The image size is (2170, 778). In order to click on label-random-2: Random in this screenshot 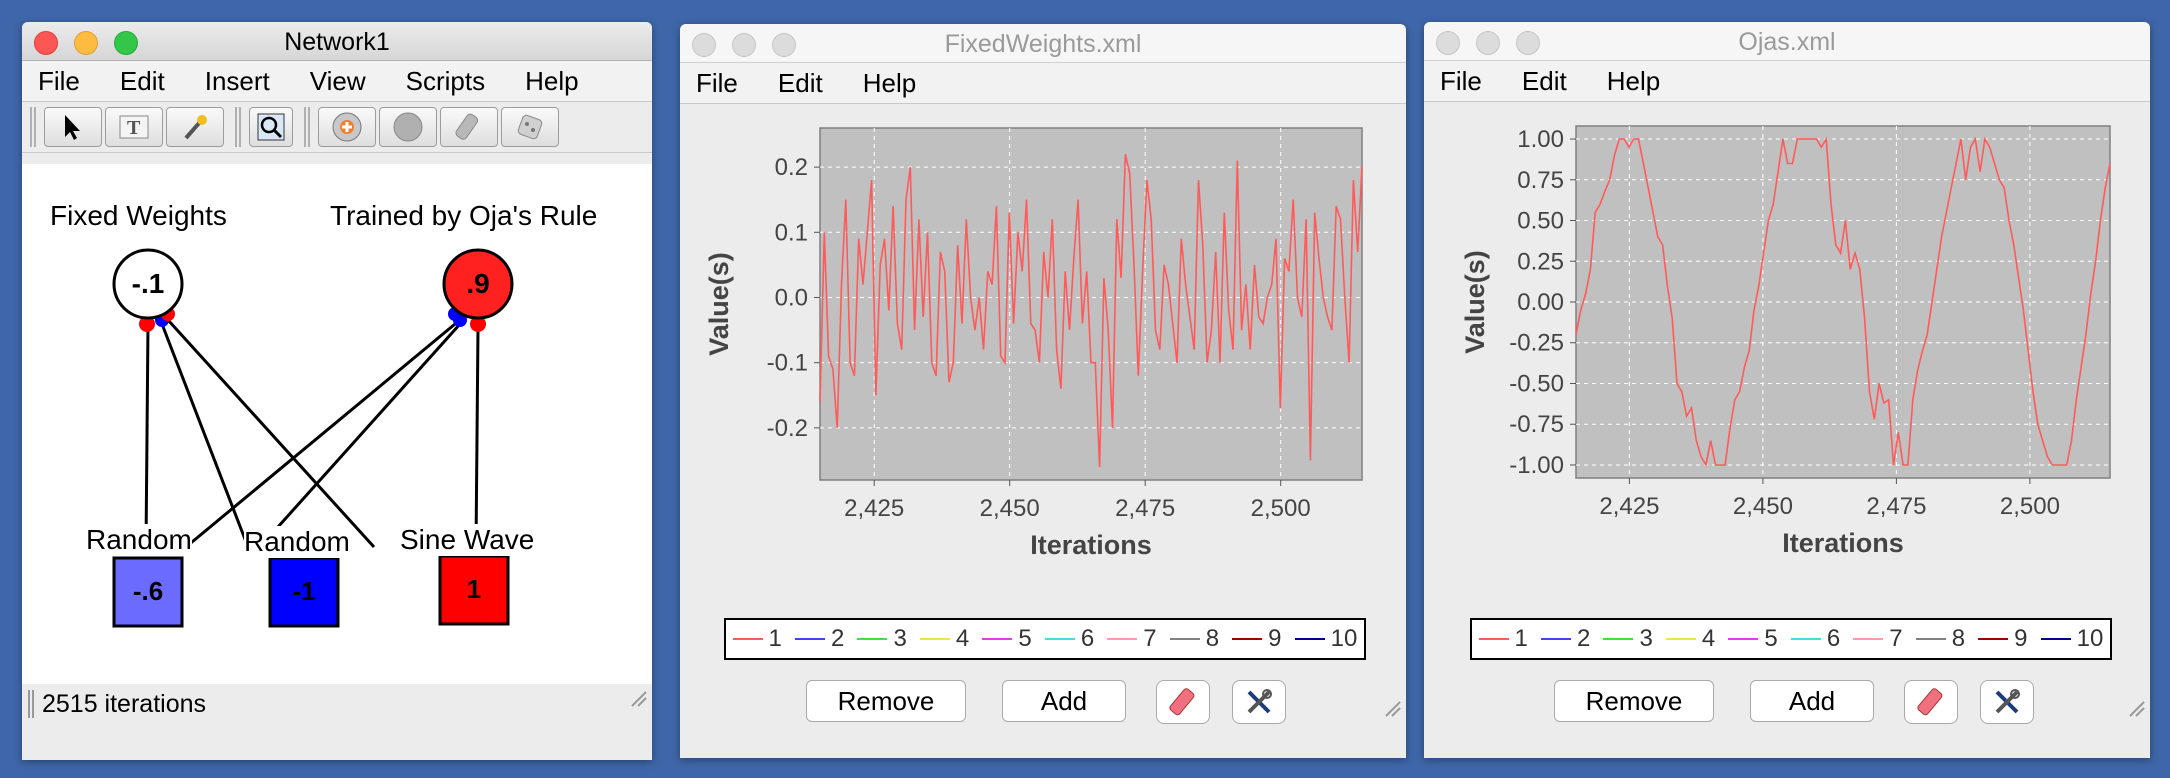, I will do `click(297, 542)`.